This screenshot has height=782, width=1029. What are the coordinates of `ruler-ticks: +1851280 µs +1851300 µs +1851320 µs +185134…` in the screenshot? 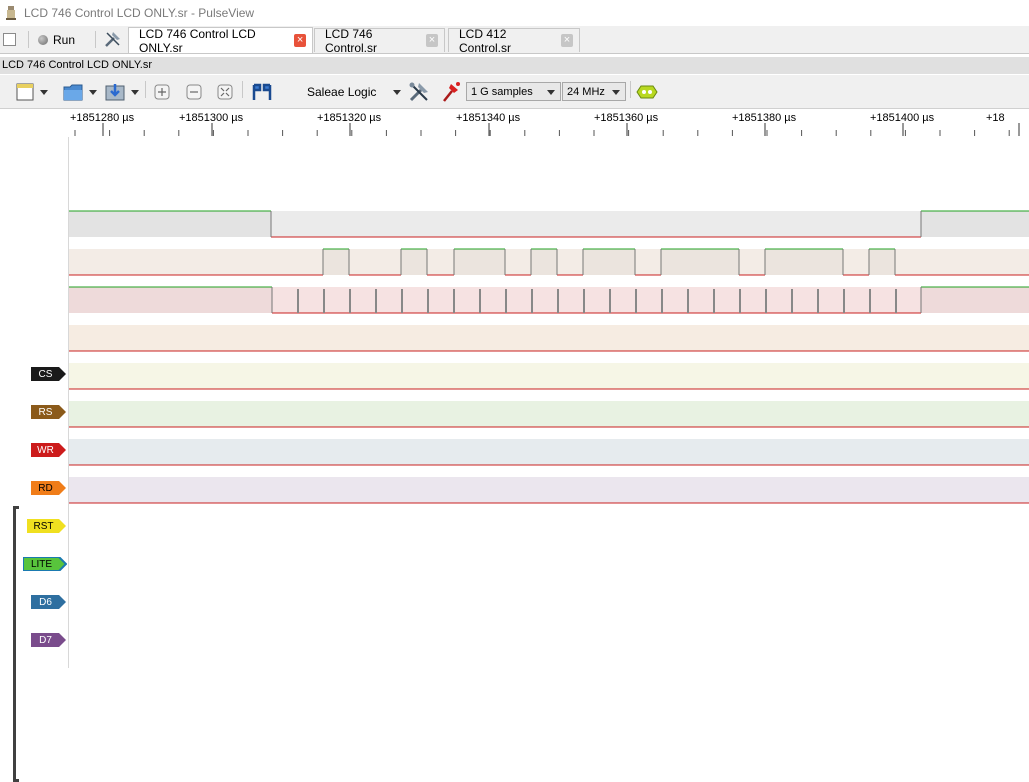 It's located at (545, 124).